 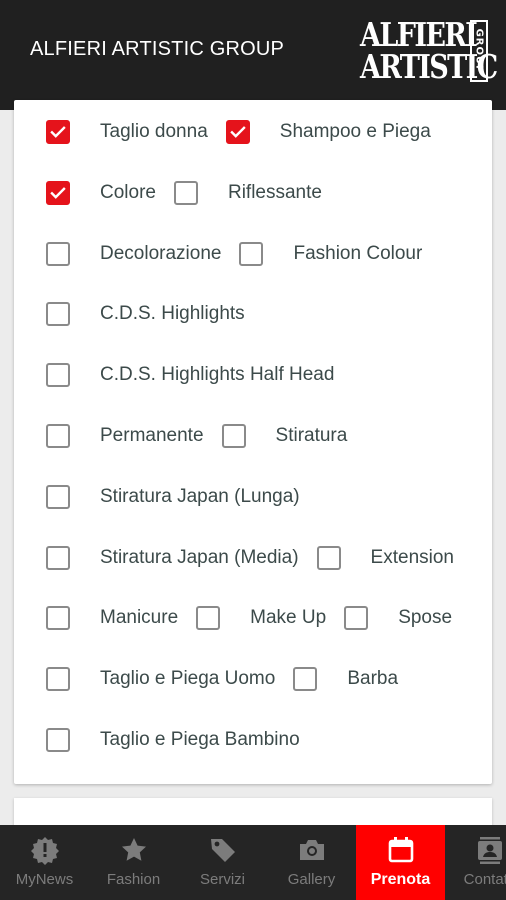 What do you see at coordinates (128, 192) in the screenshot?
I see `service-label: Colore` at bounding box center [128, 192].